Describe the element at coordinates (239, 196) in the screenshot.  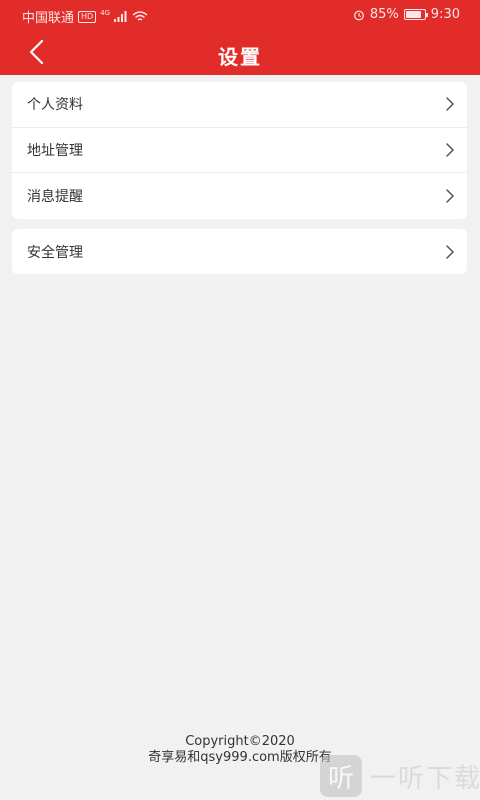
I see `settings-item-notifications: 消息提醒` at that location.